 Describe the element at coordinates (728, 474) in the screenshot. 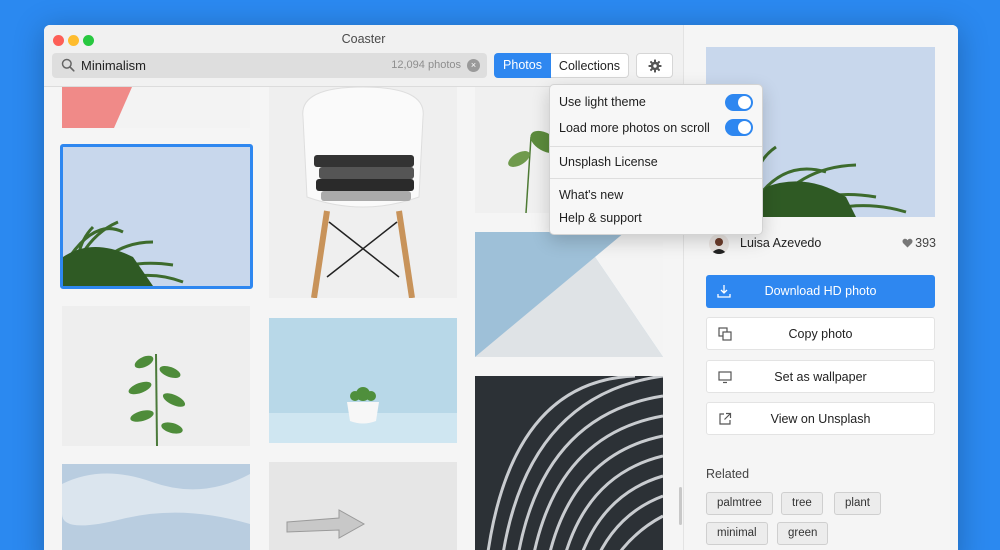

I see `related-heading: Related` at that location.